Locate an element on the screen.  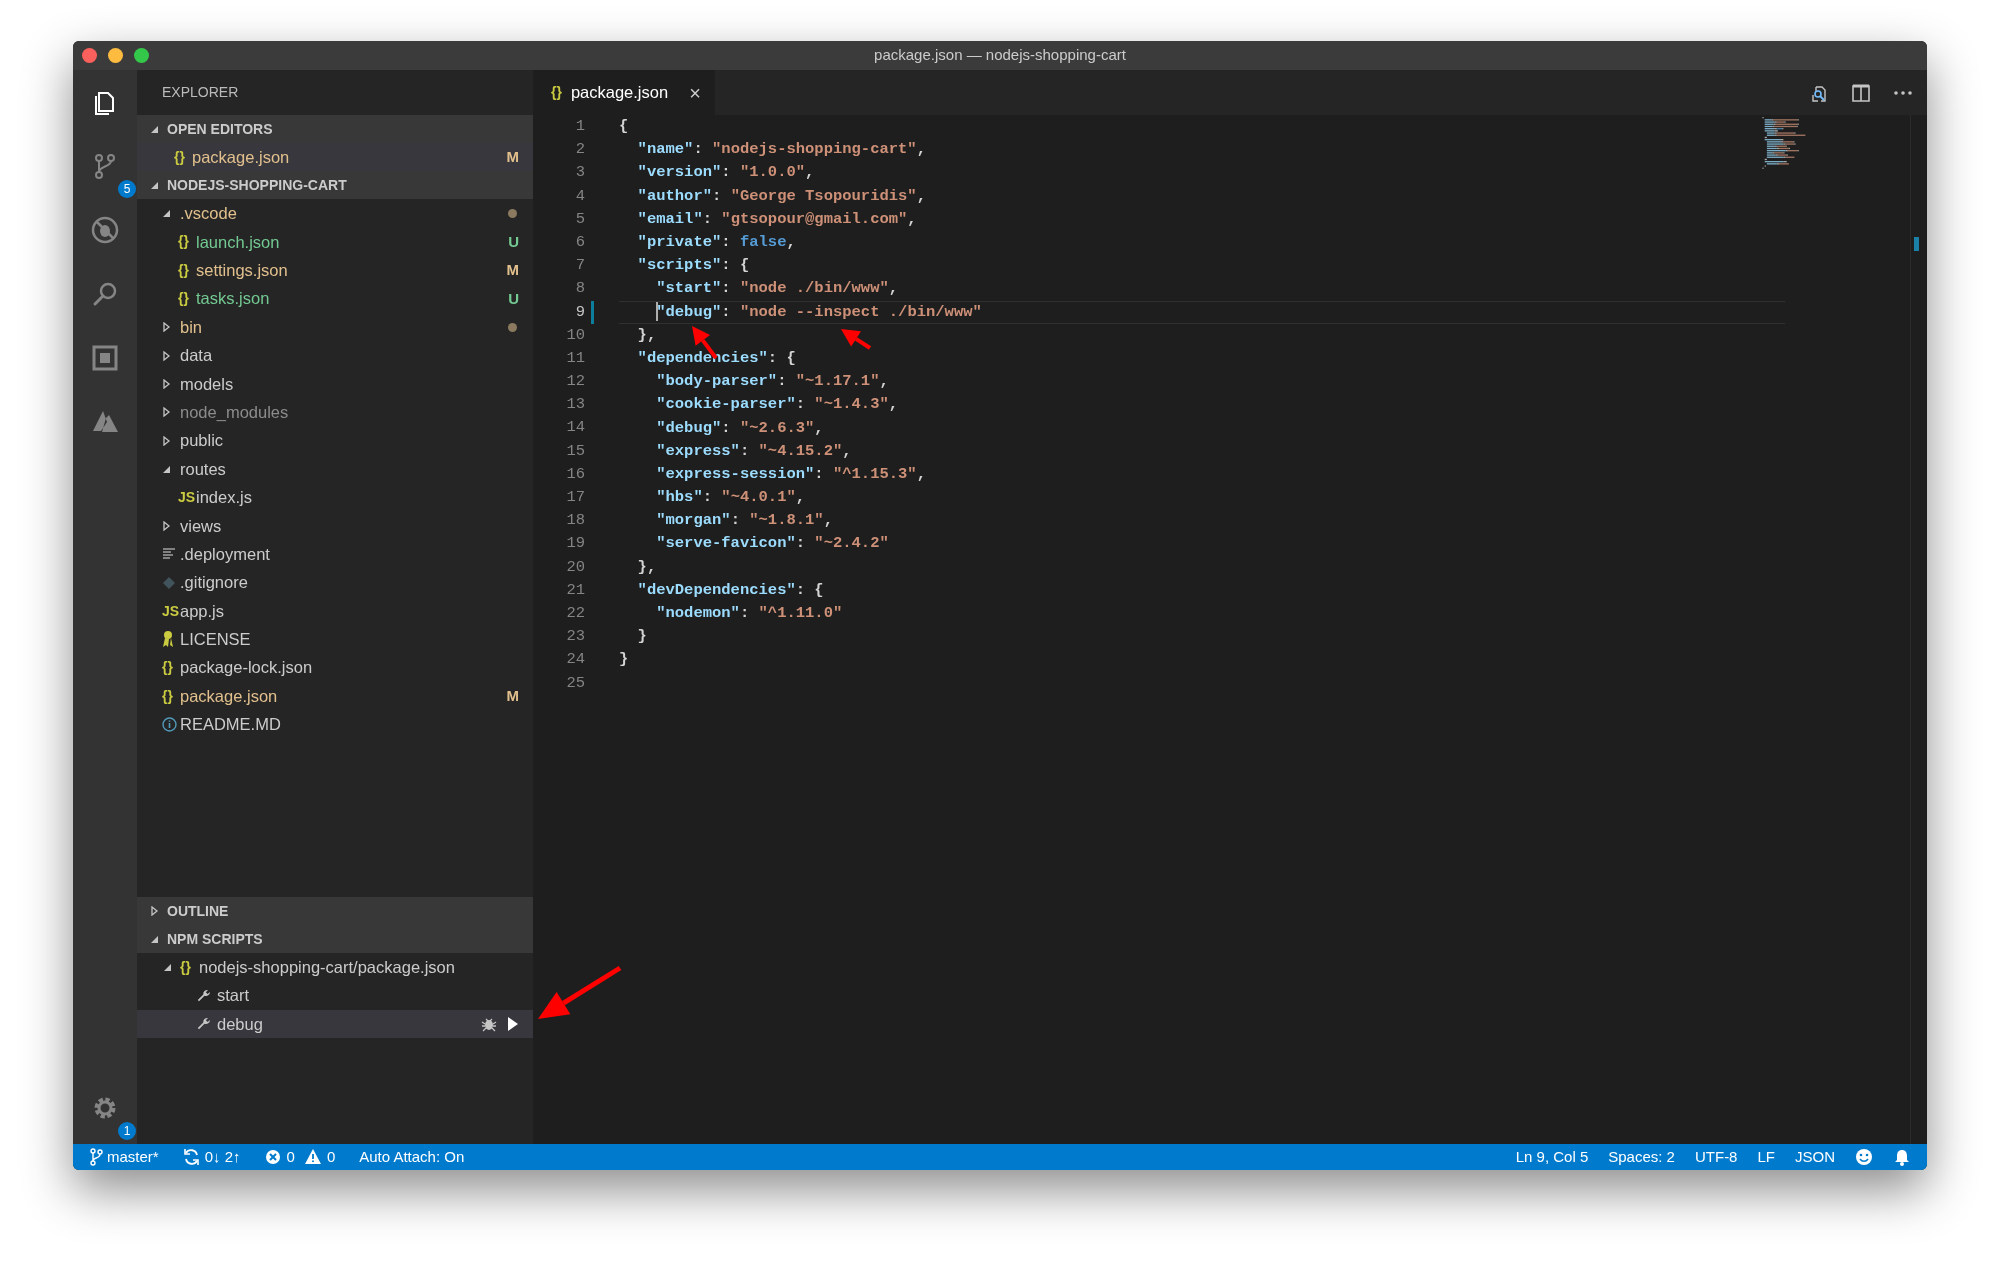
file-type-icon: JS is located at coordinates (171, 611).